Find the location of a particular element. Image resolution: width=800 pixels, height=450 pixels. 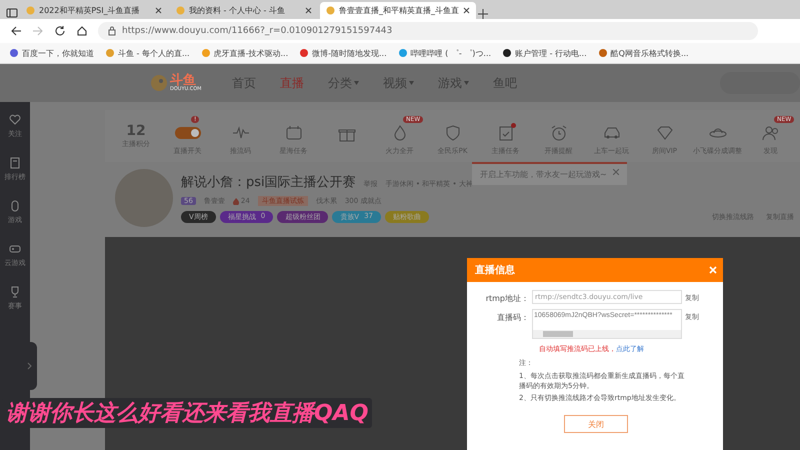

diamond-icon is located at coordinates (665, 133).